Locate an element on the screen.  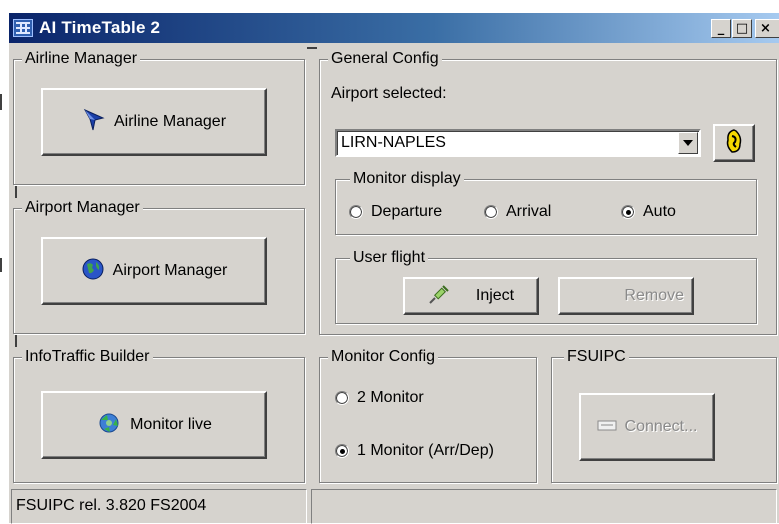
maximize-button: □ is located at coordinates (742, 28).